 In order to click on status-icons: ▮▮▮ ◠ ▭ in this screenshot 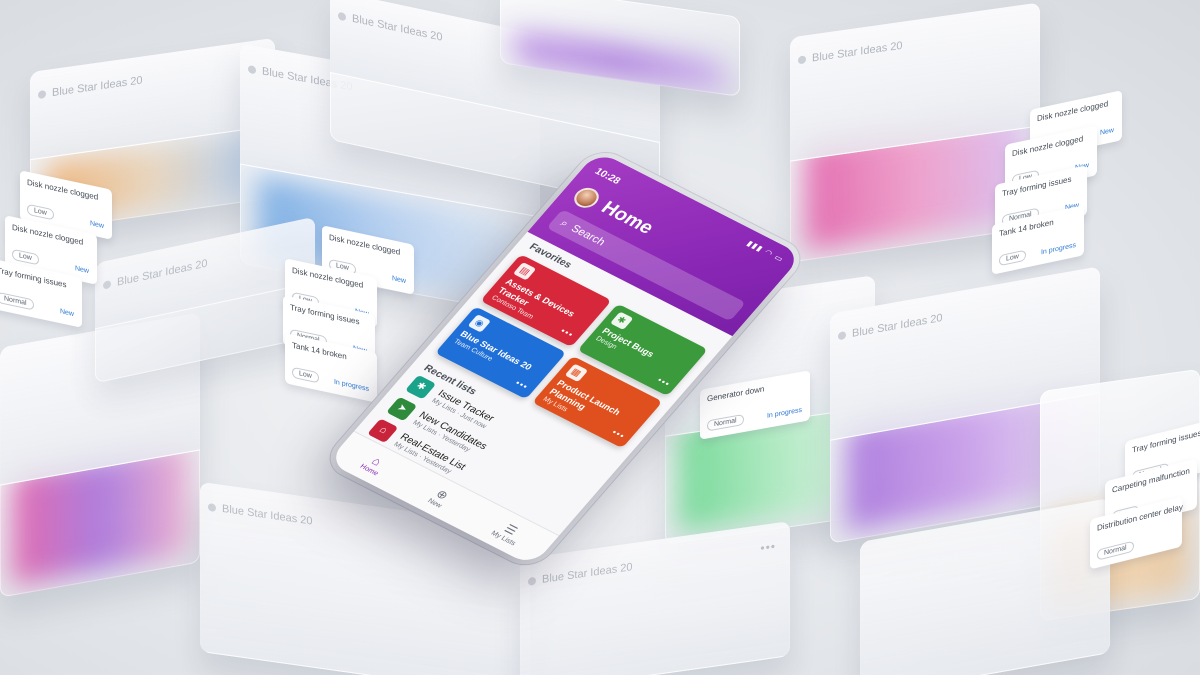, I will do `click(765, 251)`.